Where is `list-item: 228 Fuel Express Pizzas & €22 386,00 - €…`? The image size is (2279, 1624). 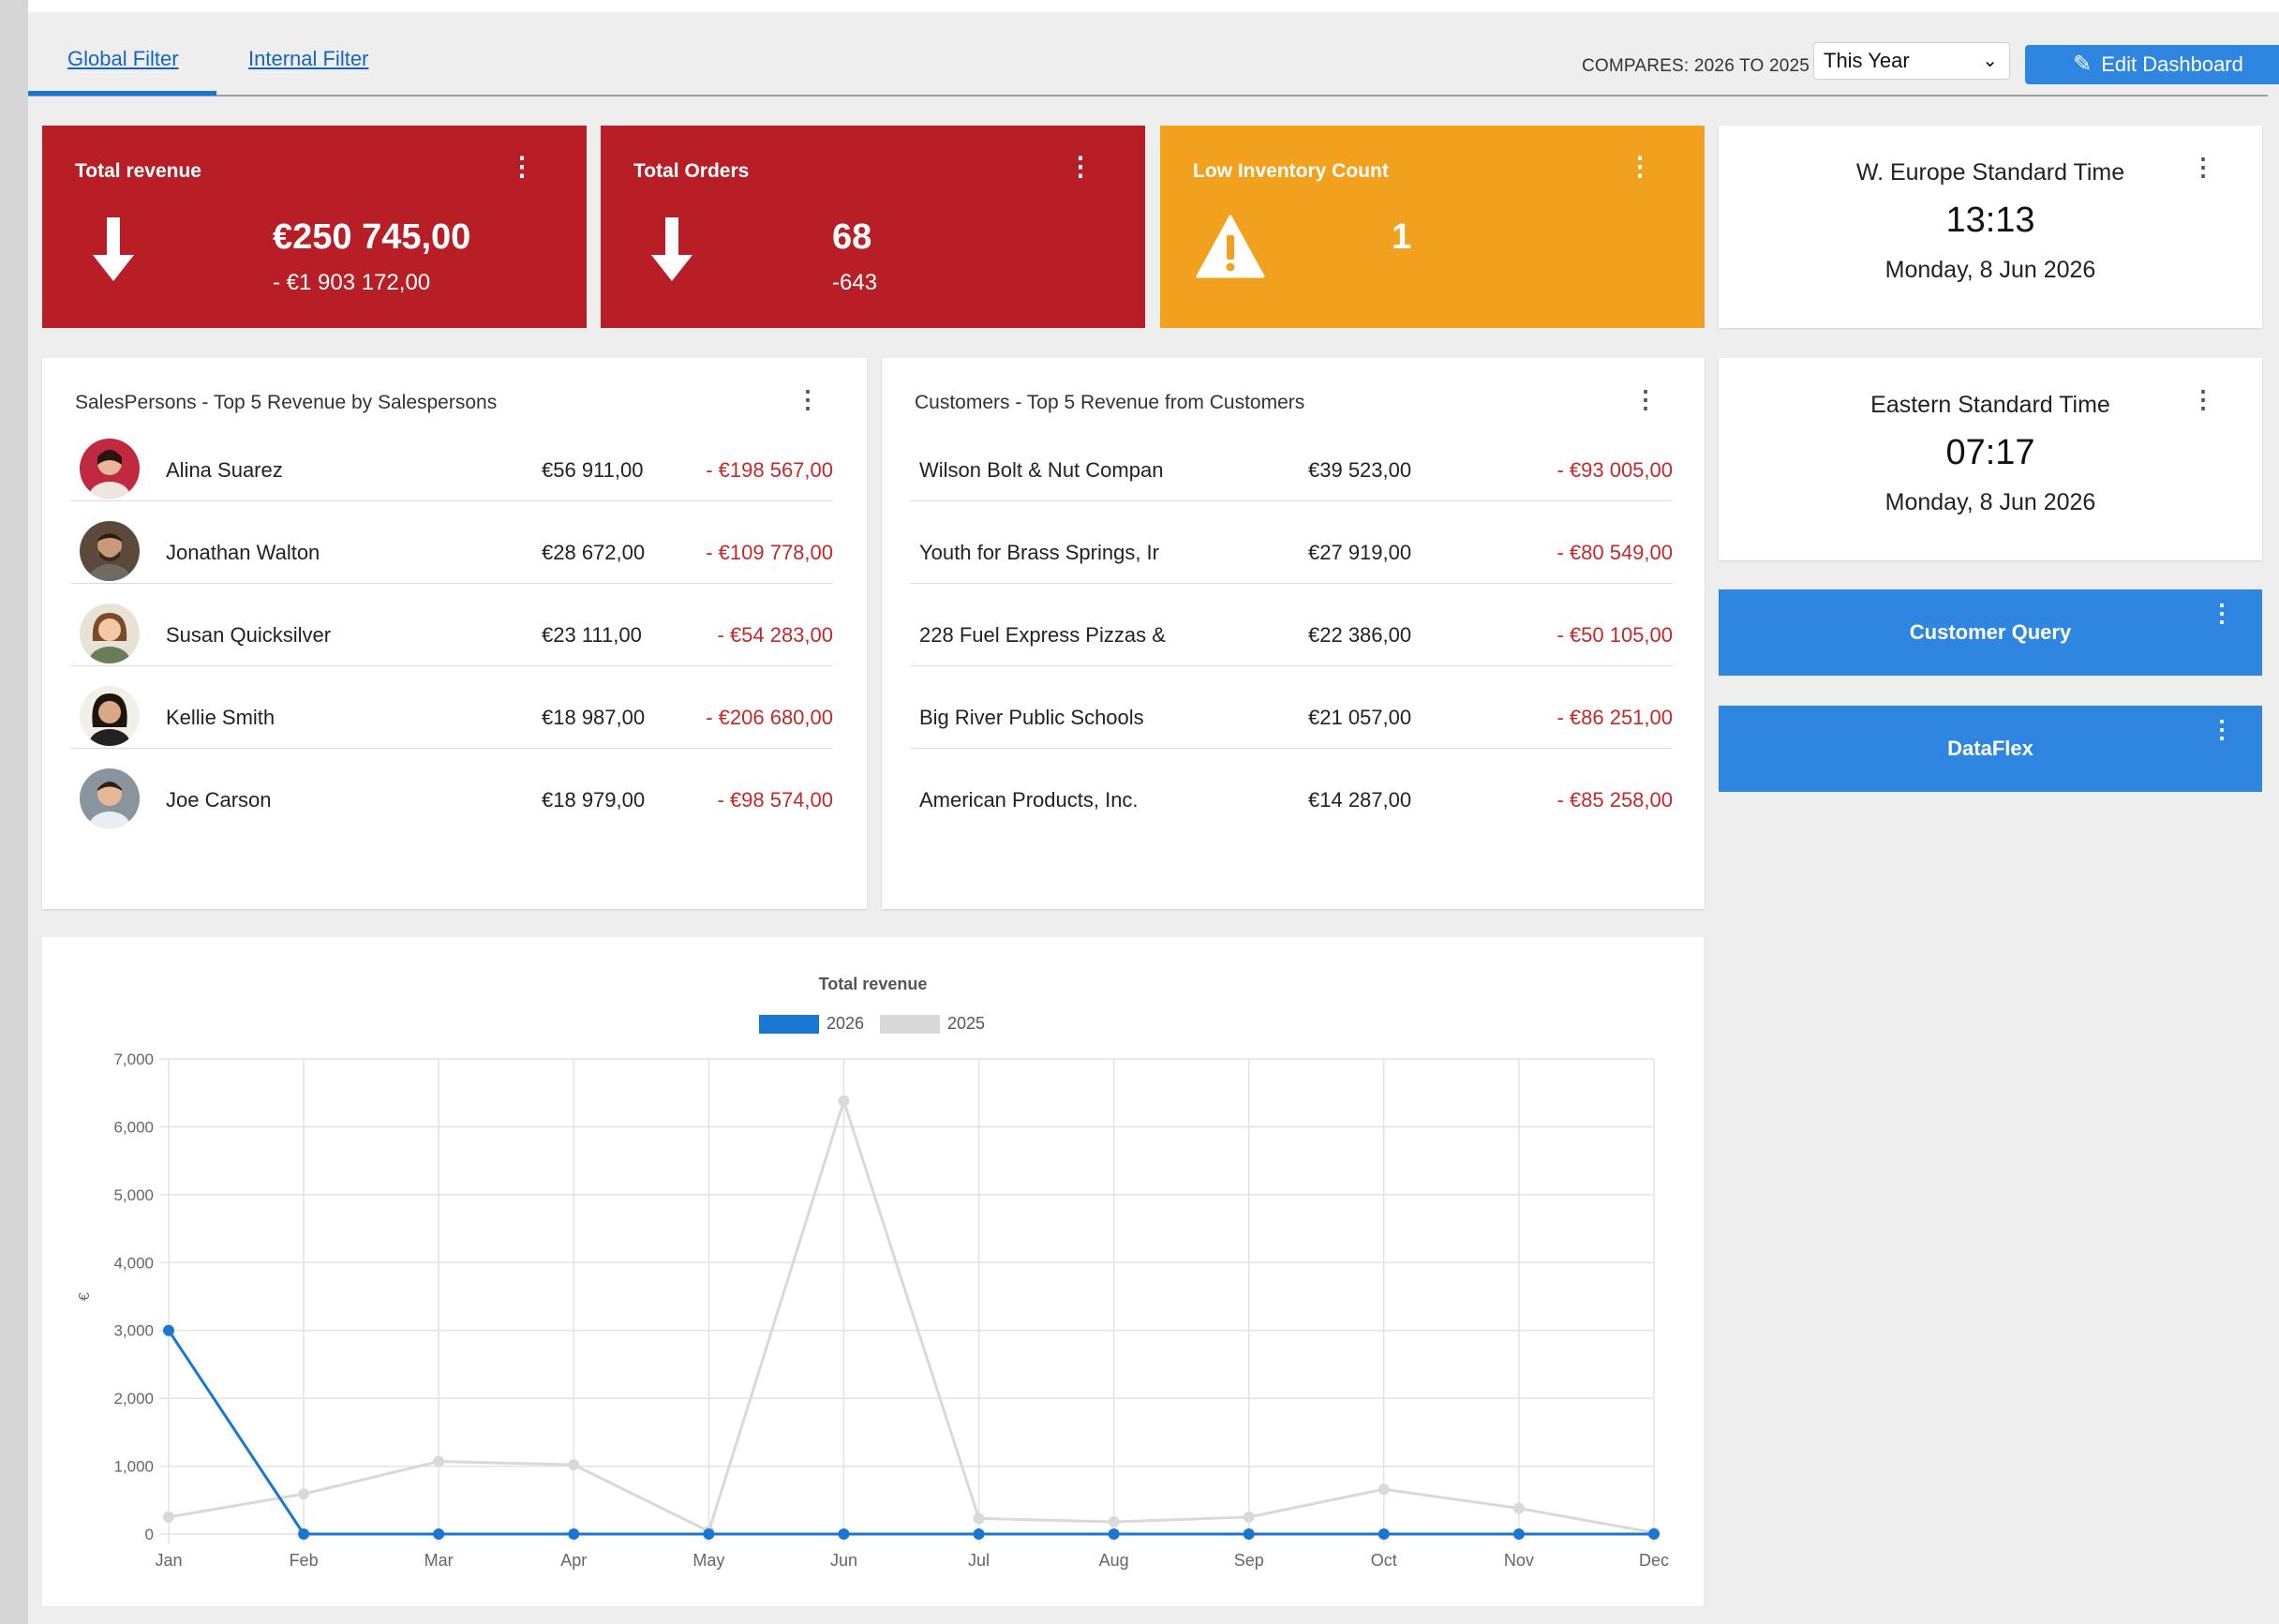 list-item: 228 Fuel Express Pizzas & €22 386,00 - €… is located at coordinates (1291, 625).